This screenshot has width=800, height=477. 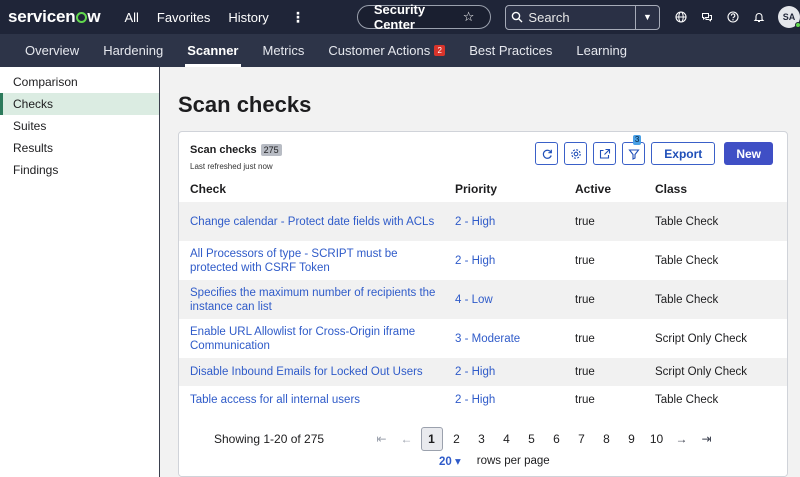 I want to click on table-header-row: Check Priority Active Class, so click(x=483, y=189).